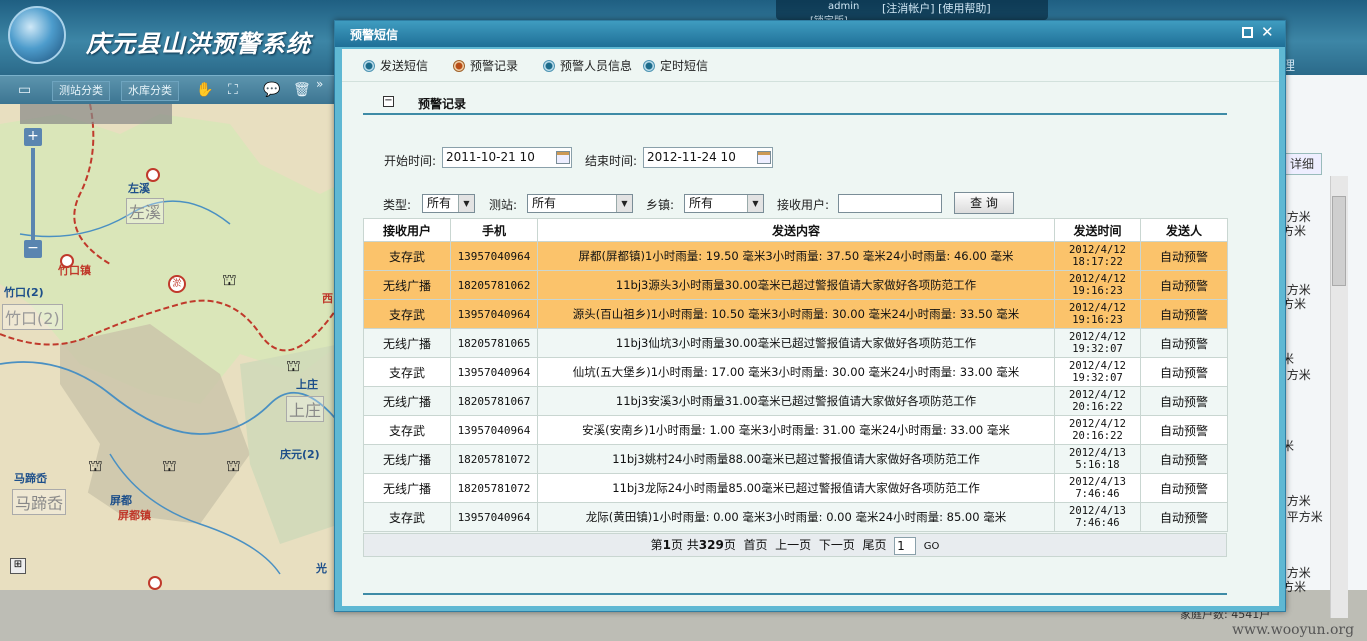 The height and width of the screenshot is (641, 1367). I want to click on dialog-titlebar: 预警短信 ✕, so click(810, 34).